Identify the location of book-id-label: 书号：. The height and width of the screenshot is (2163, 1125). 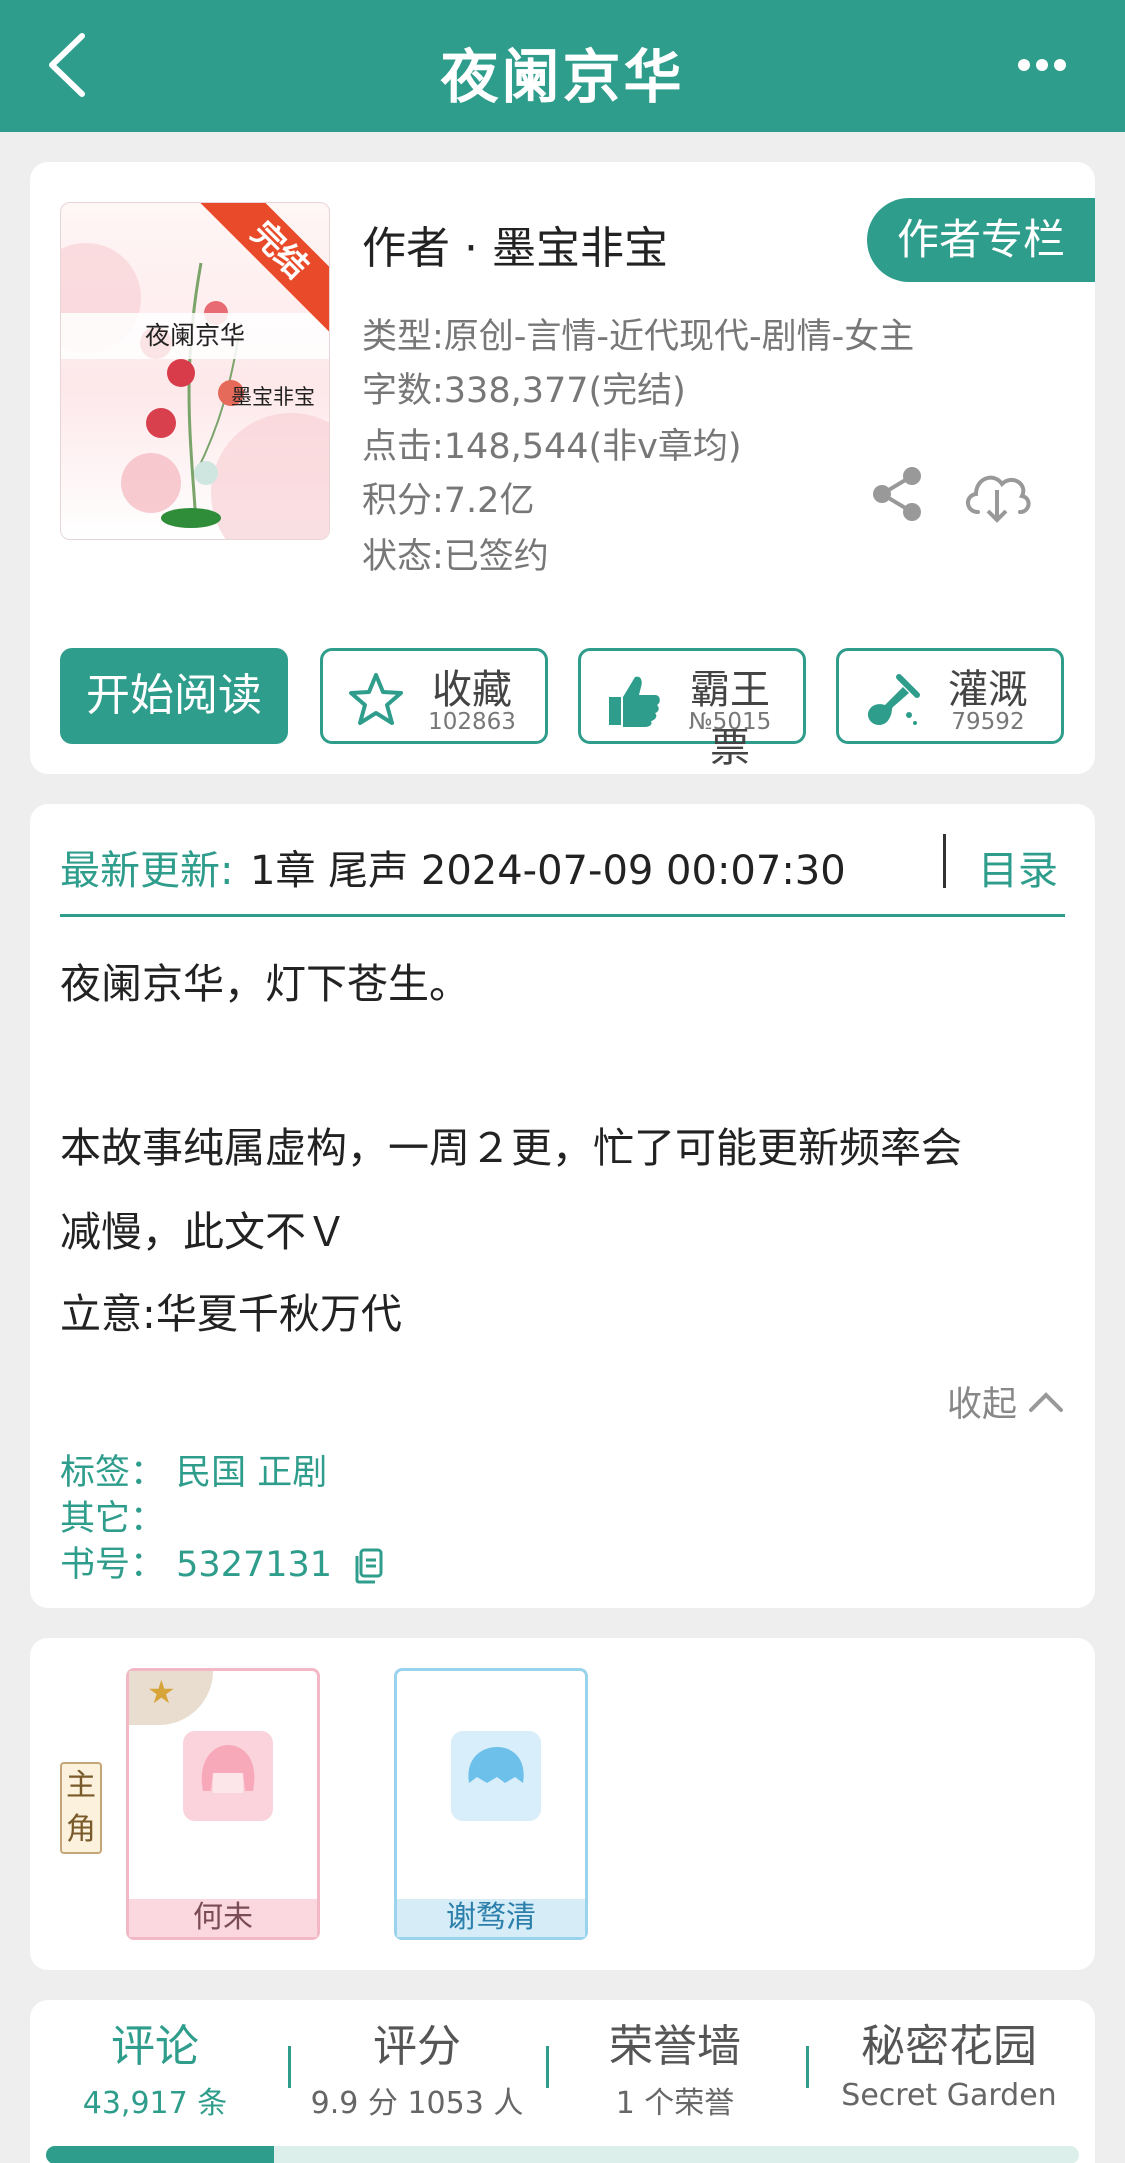
(113, 1565).